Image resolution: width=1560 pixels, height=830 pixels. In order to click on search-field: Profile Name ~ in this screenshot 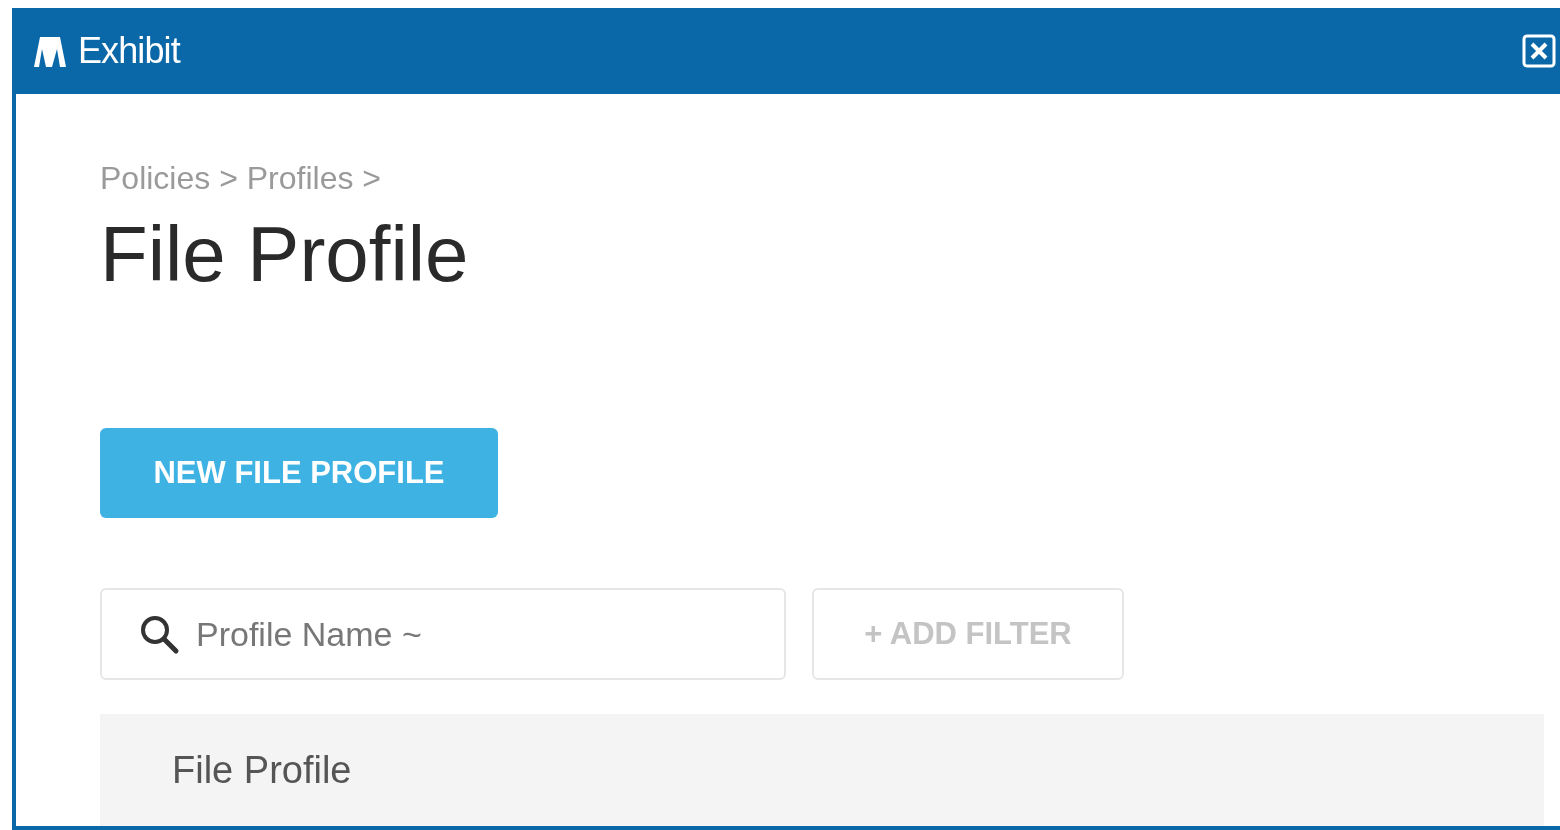, I will do `click(443, 634)`.